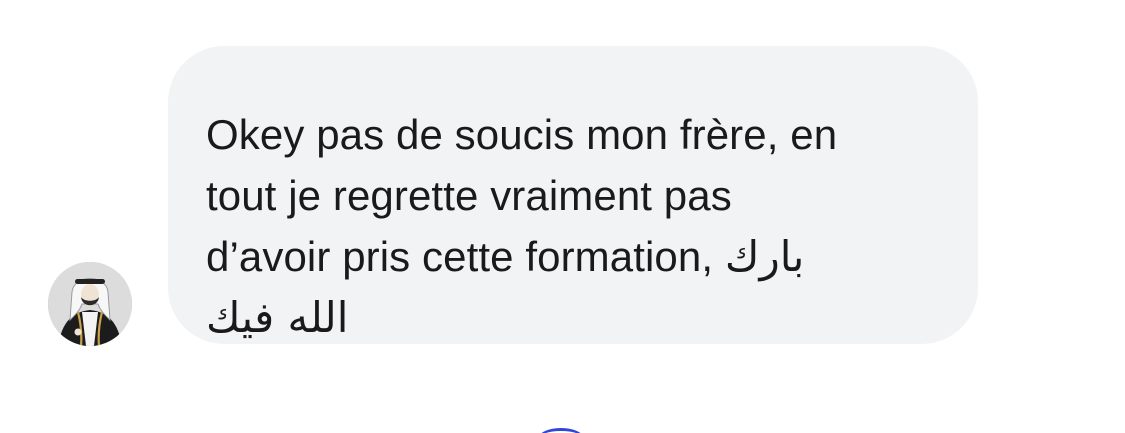  I want to click on user-avatar-illustration, so click(90, 304).